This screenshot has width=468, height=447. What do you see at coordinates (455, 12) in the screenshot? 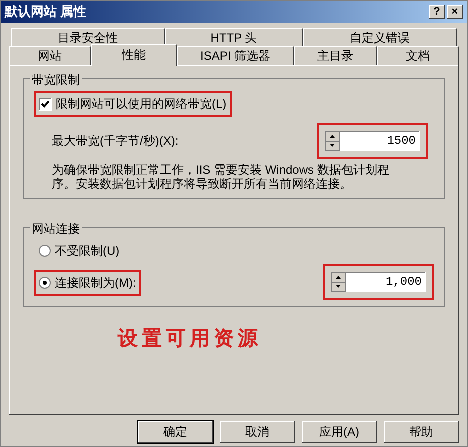
I see `close-button: ×` at bounding box center [455, 12].